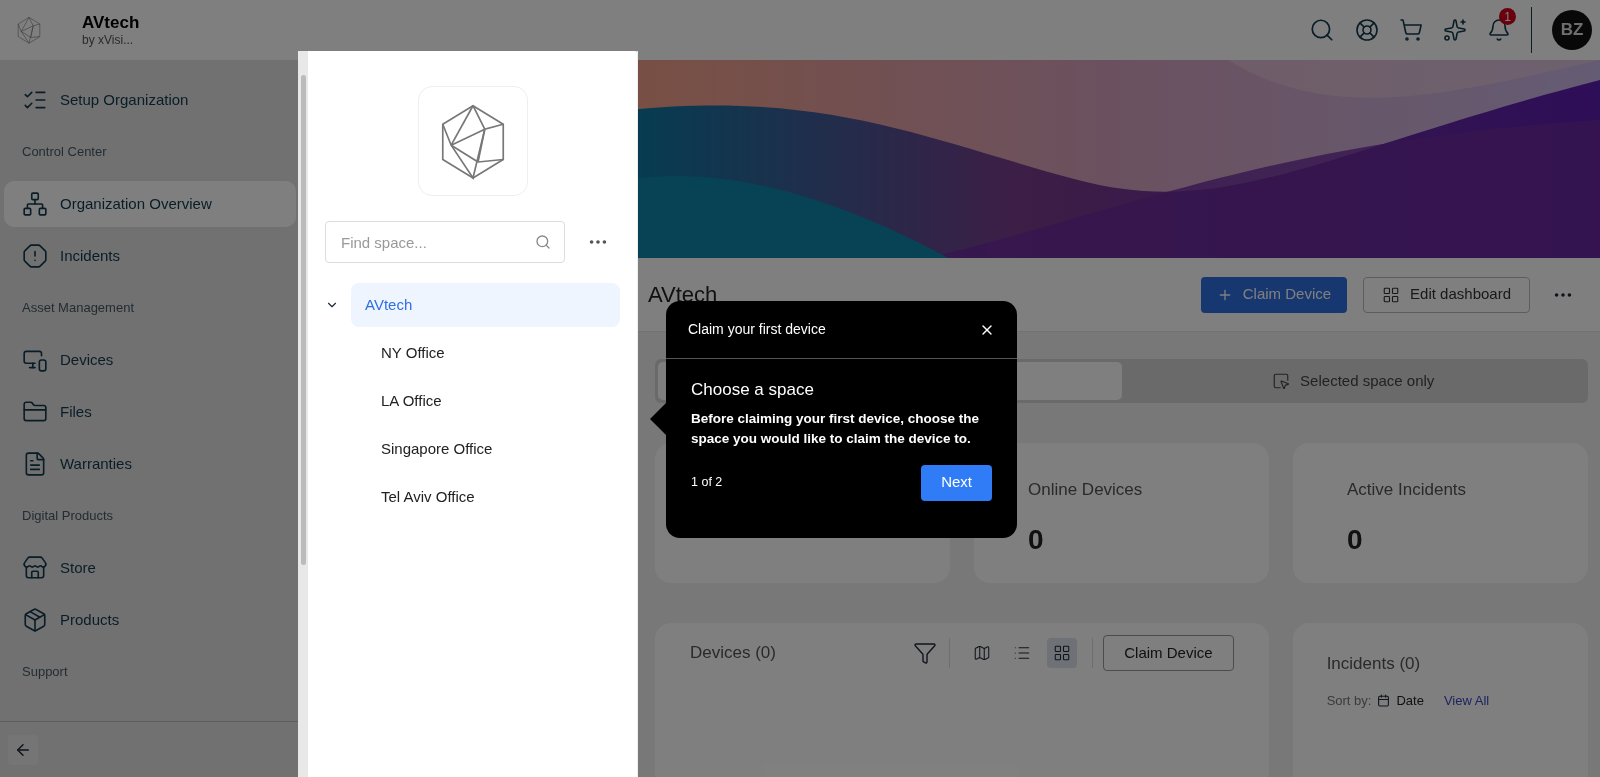 The width and height of the screenshot is (1600, 777). I want to click on filter-icon, so click(925, 653).